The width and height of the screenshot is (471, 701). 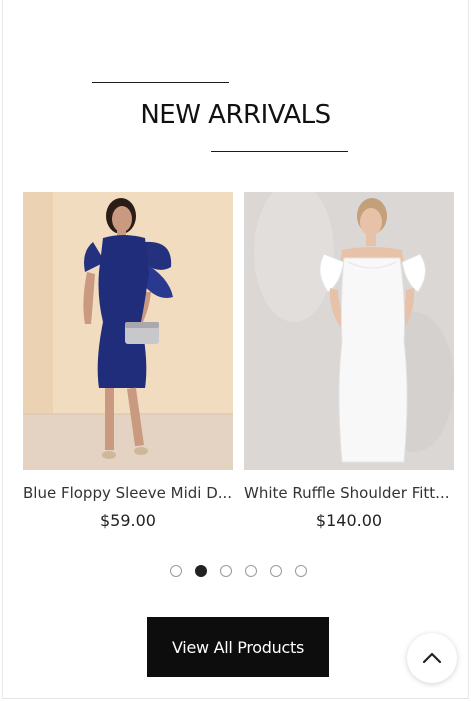 I want to click on back-to-top-button, so click(x=432, y=658).